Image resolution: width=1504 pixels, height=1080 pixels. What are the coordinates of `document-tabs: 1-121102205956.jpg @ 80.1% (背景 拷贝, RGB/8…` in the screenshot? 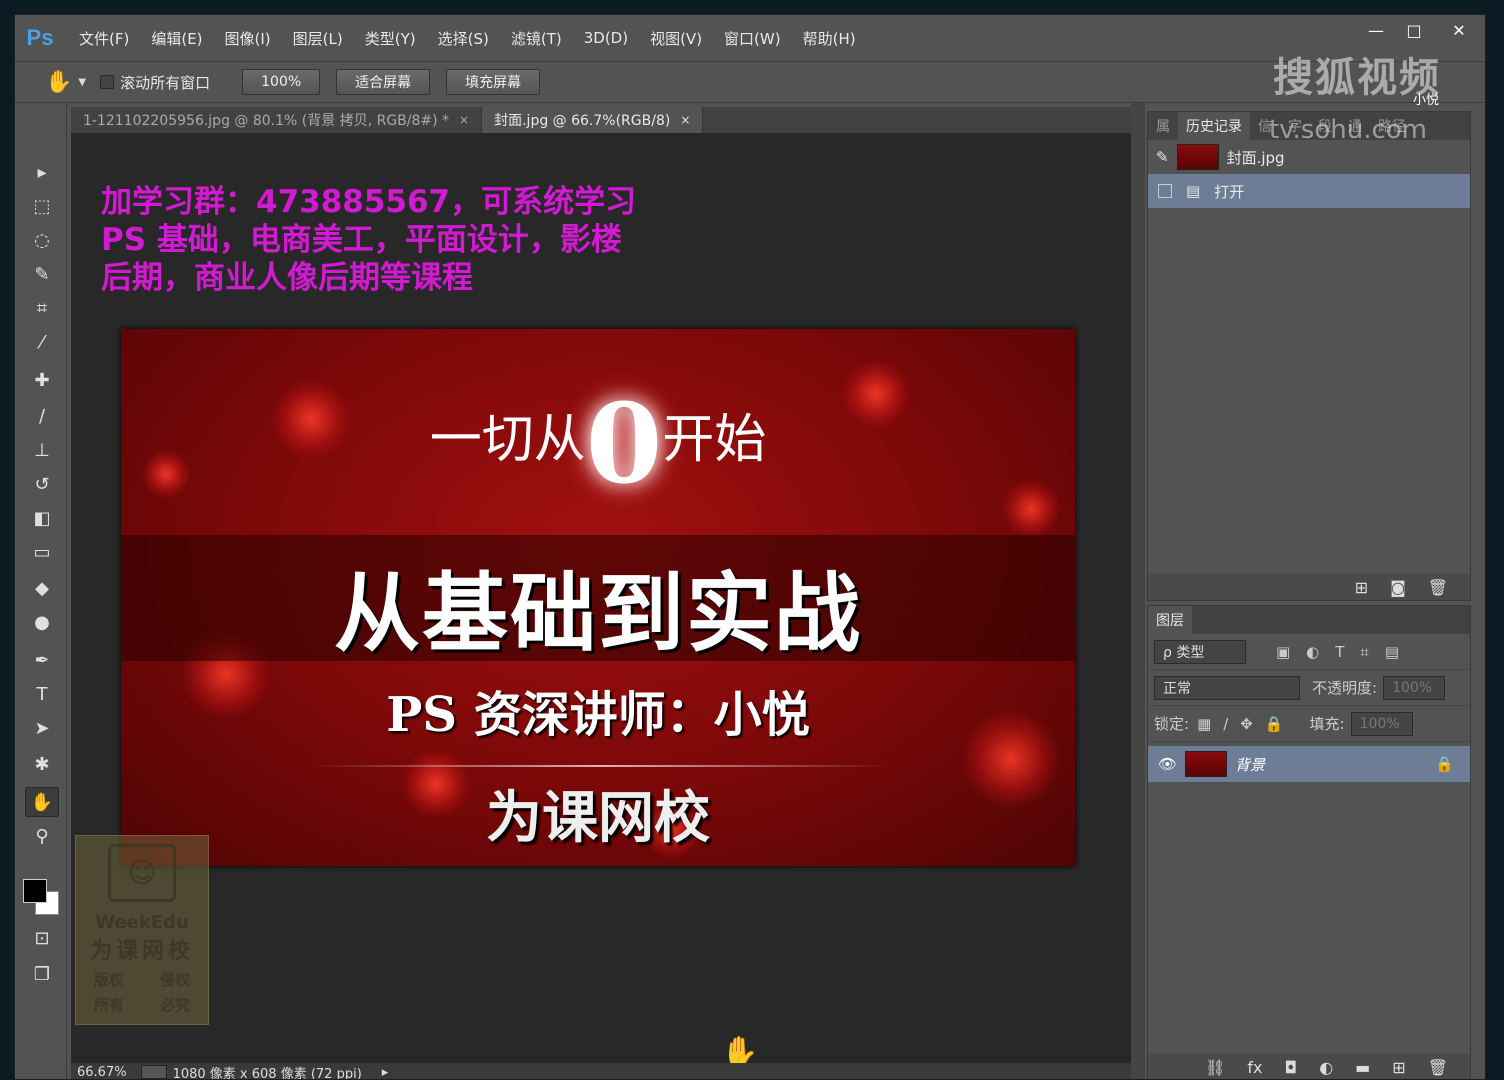 It's located at (607, 120).